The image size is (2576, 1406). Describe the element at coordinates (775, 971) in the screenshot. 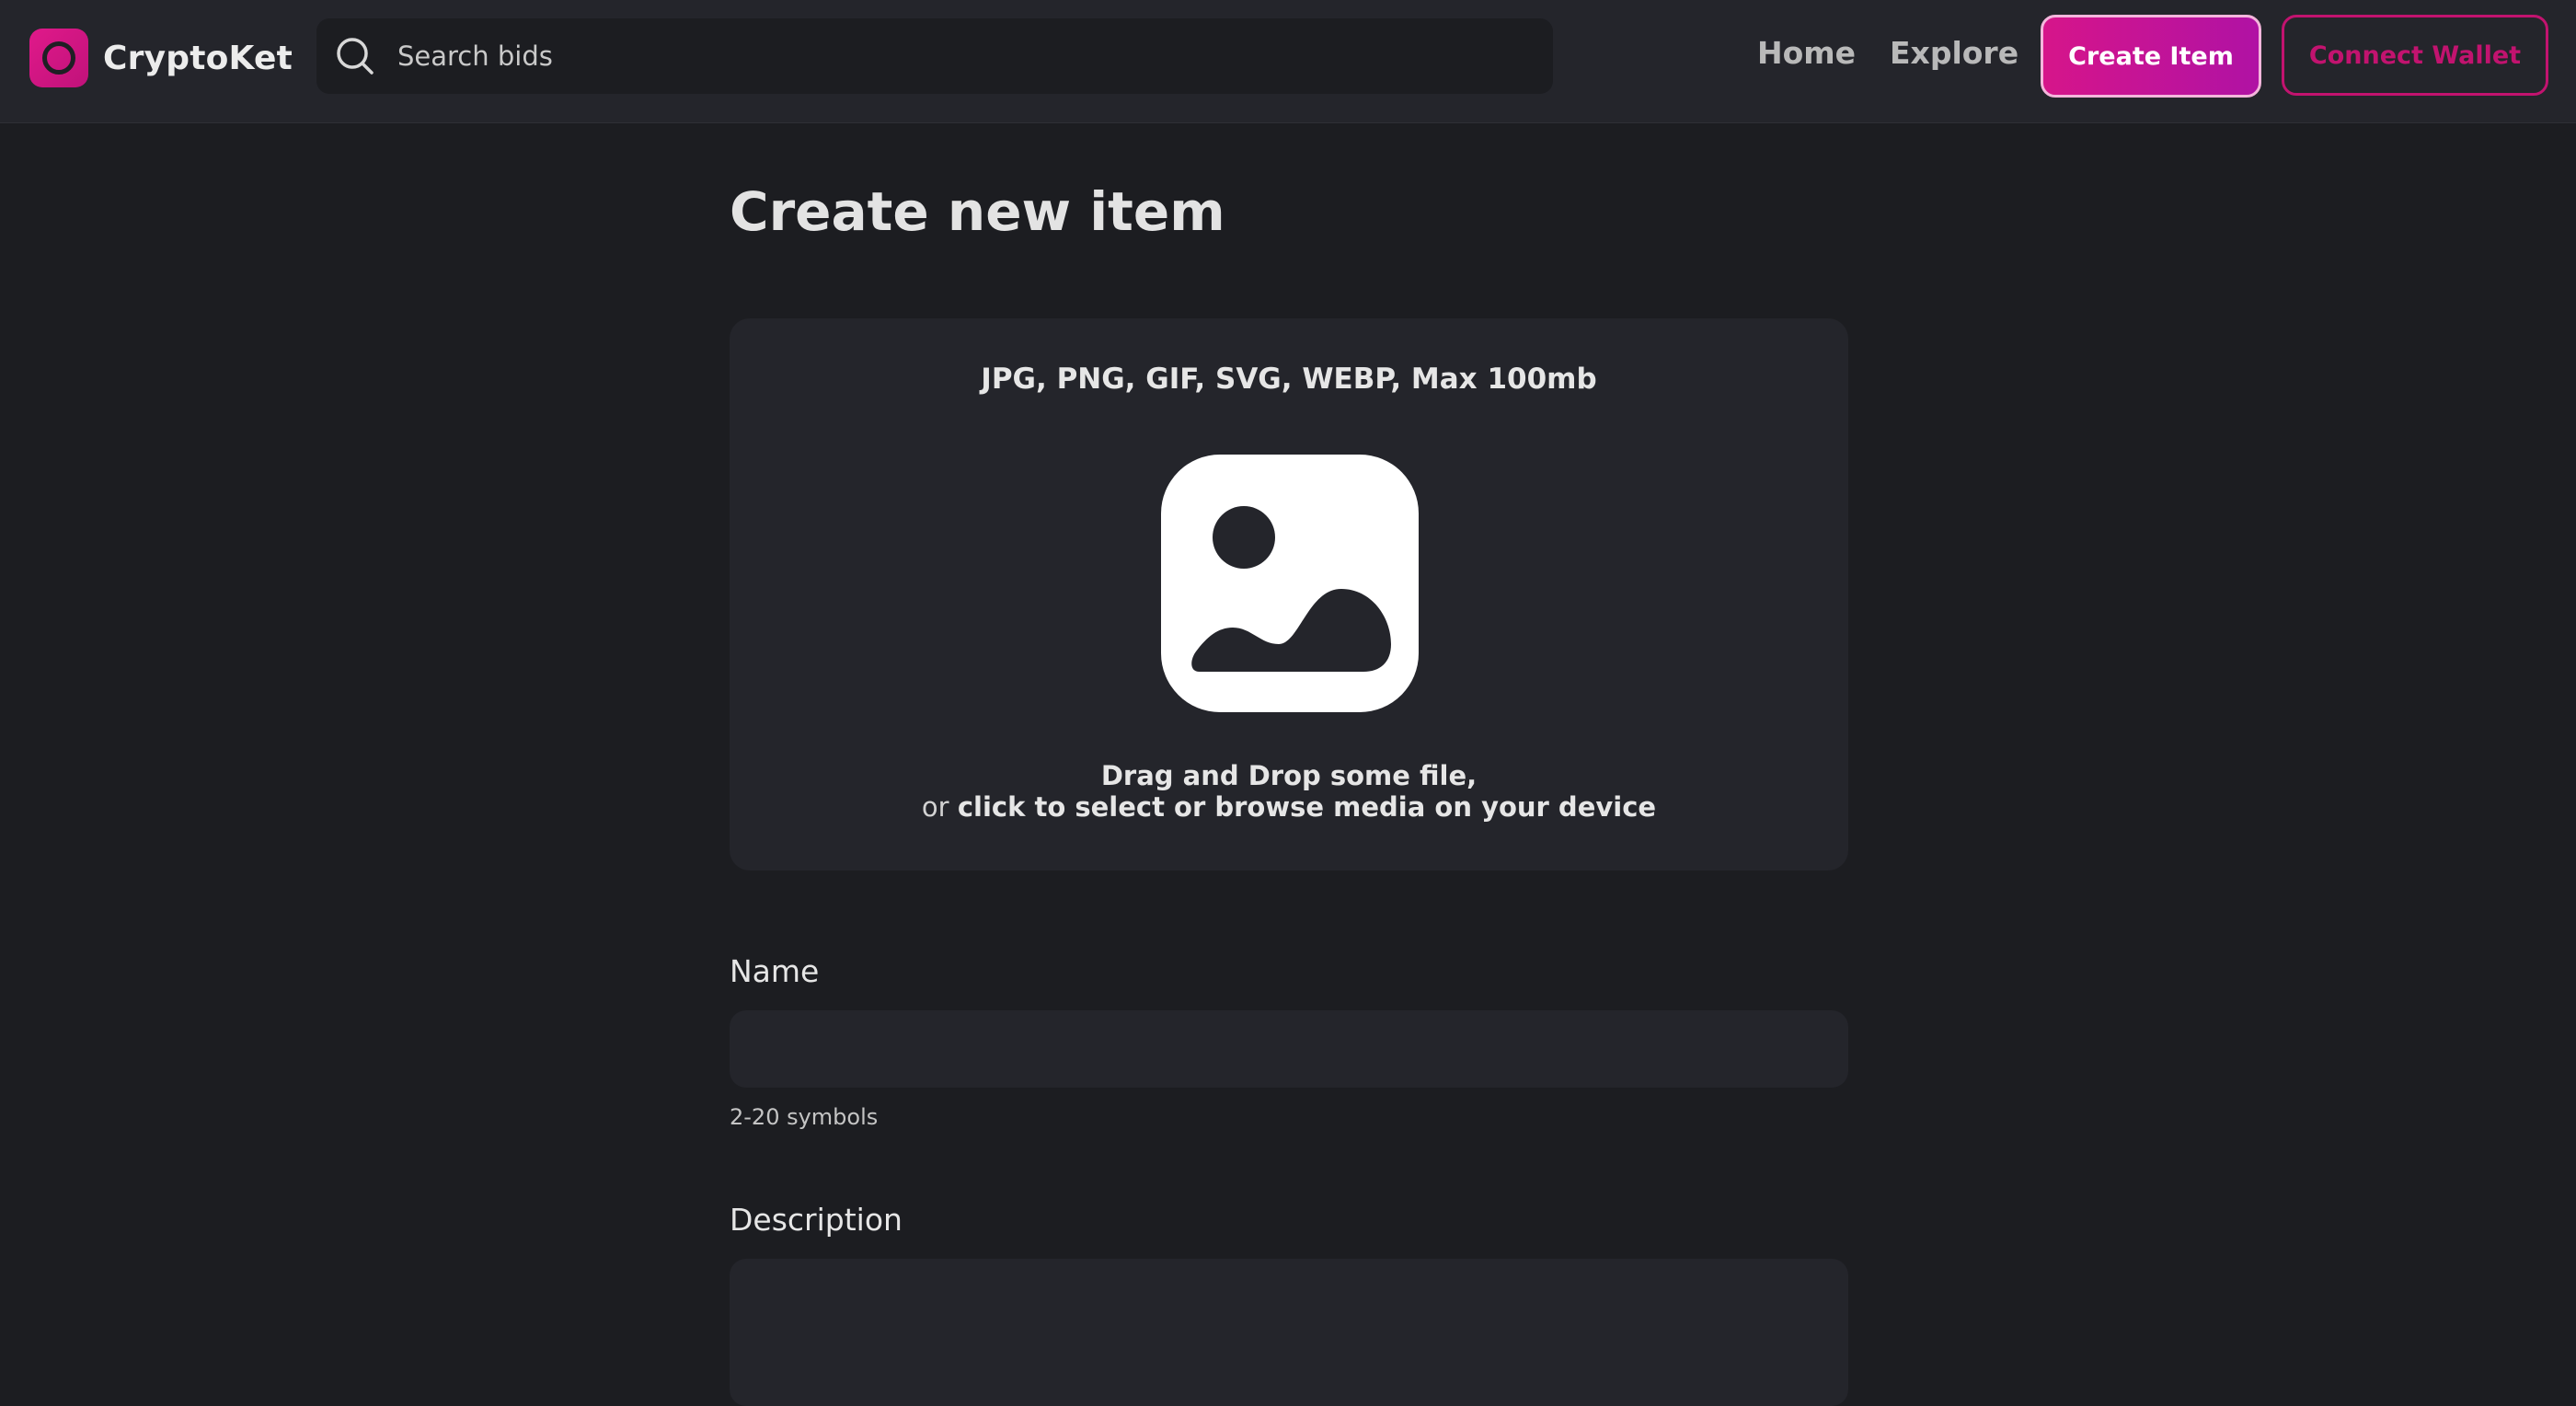

I see `name-label: Name` at that location.